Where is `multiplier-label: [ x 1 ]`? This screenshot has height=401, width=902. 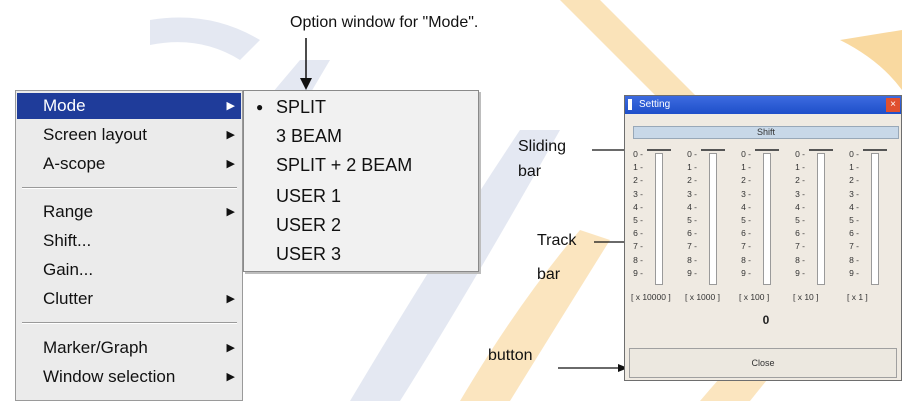 multiplier-label: [ x 1 ] is located at coordinates (857, 297).